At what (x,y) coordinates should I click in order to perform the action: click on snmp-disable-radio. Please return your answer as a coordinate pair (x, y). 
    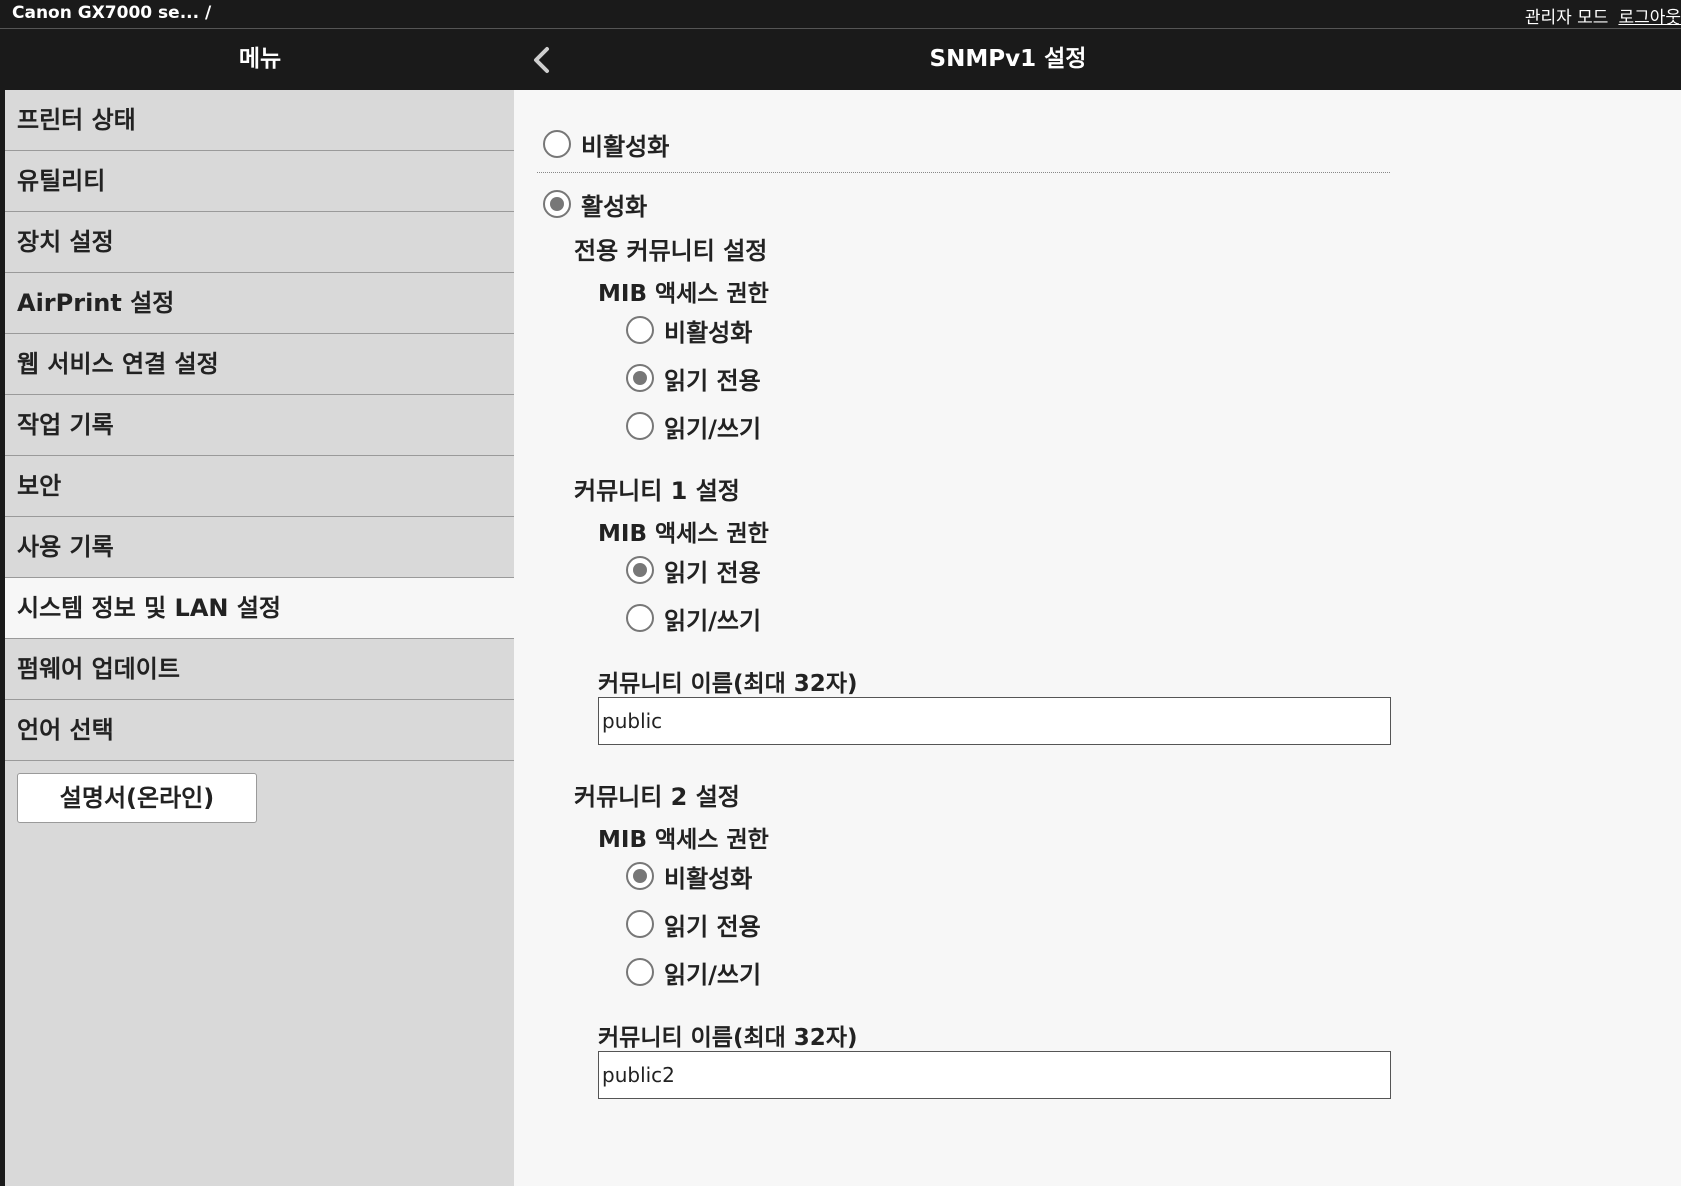
    Looking at the image, I should click on (557, 144).